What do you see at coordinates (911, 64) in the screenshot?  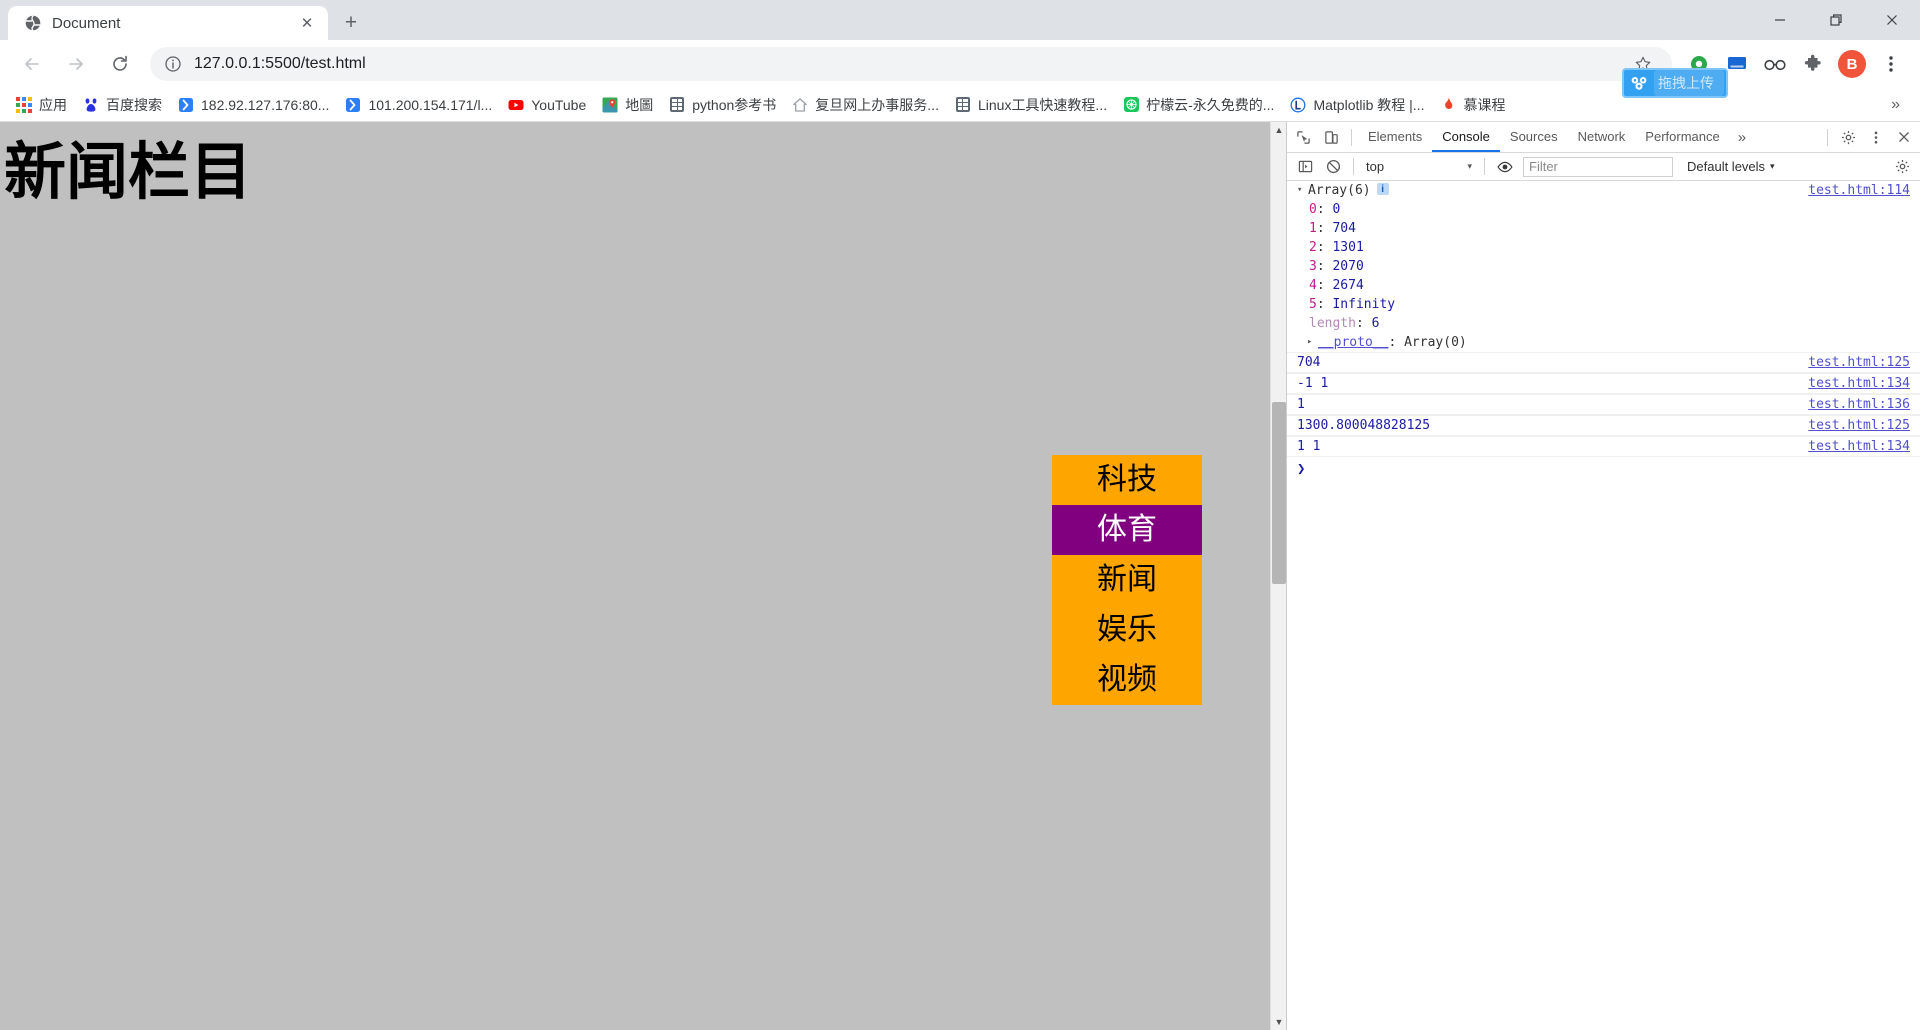 I see `address-bar: 127.0.0.1:5500/test.html` at bounding box center [911, 64].